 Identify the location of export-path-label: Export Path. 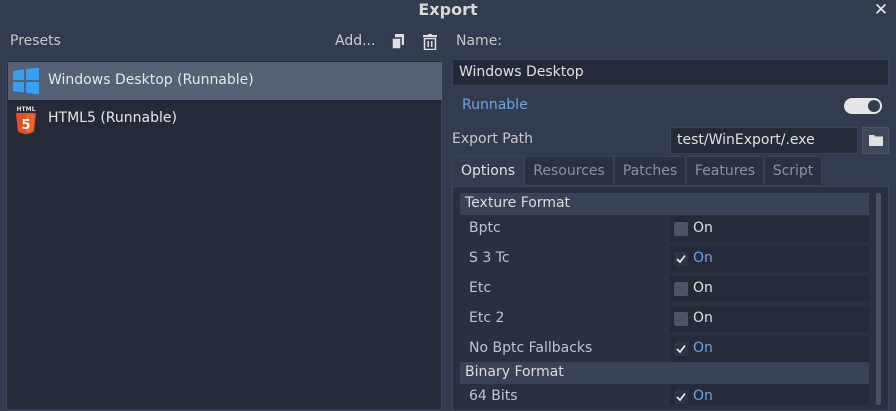
(493, 139).